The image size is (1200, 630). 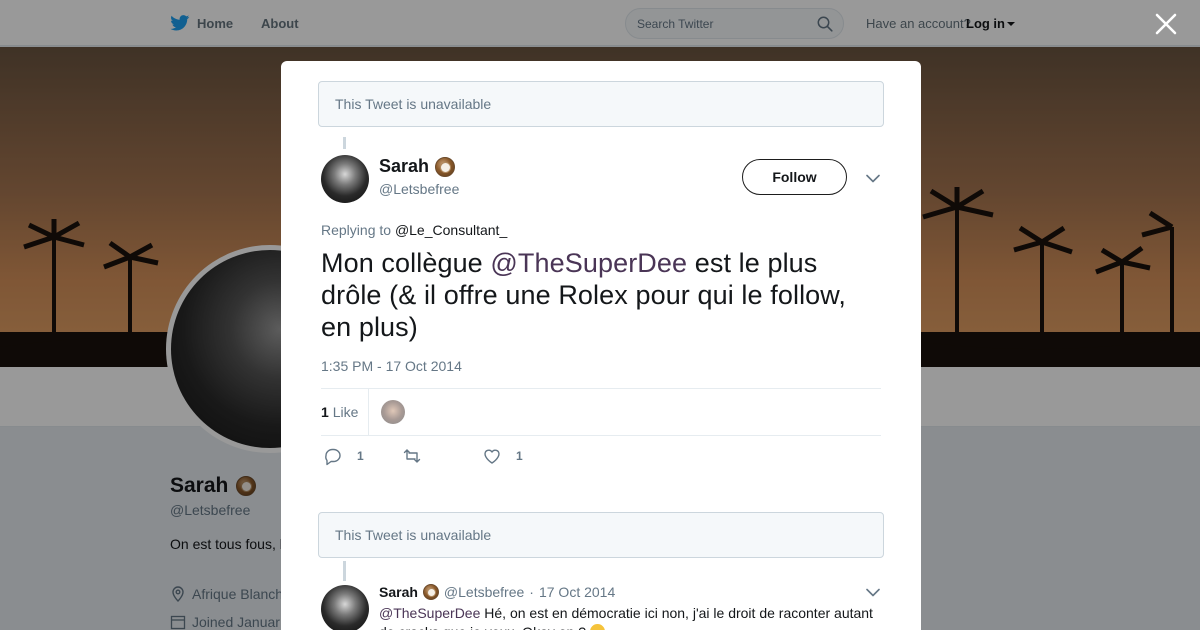 What do you see at coordinates (451, 230) in the screenshot?
I see `replying-to-link: @Le_Consultant_` at bounding box center [451, 230].